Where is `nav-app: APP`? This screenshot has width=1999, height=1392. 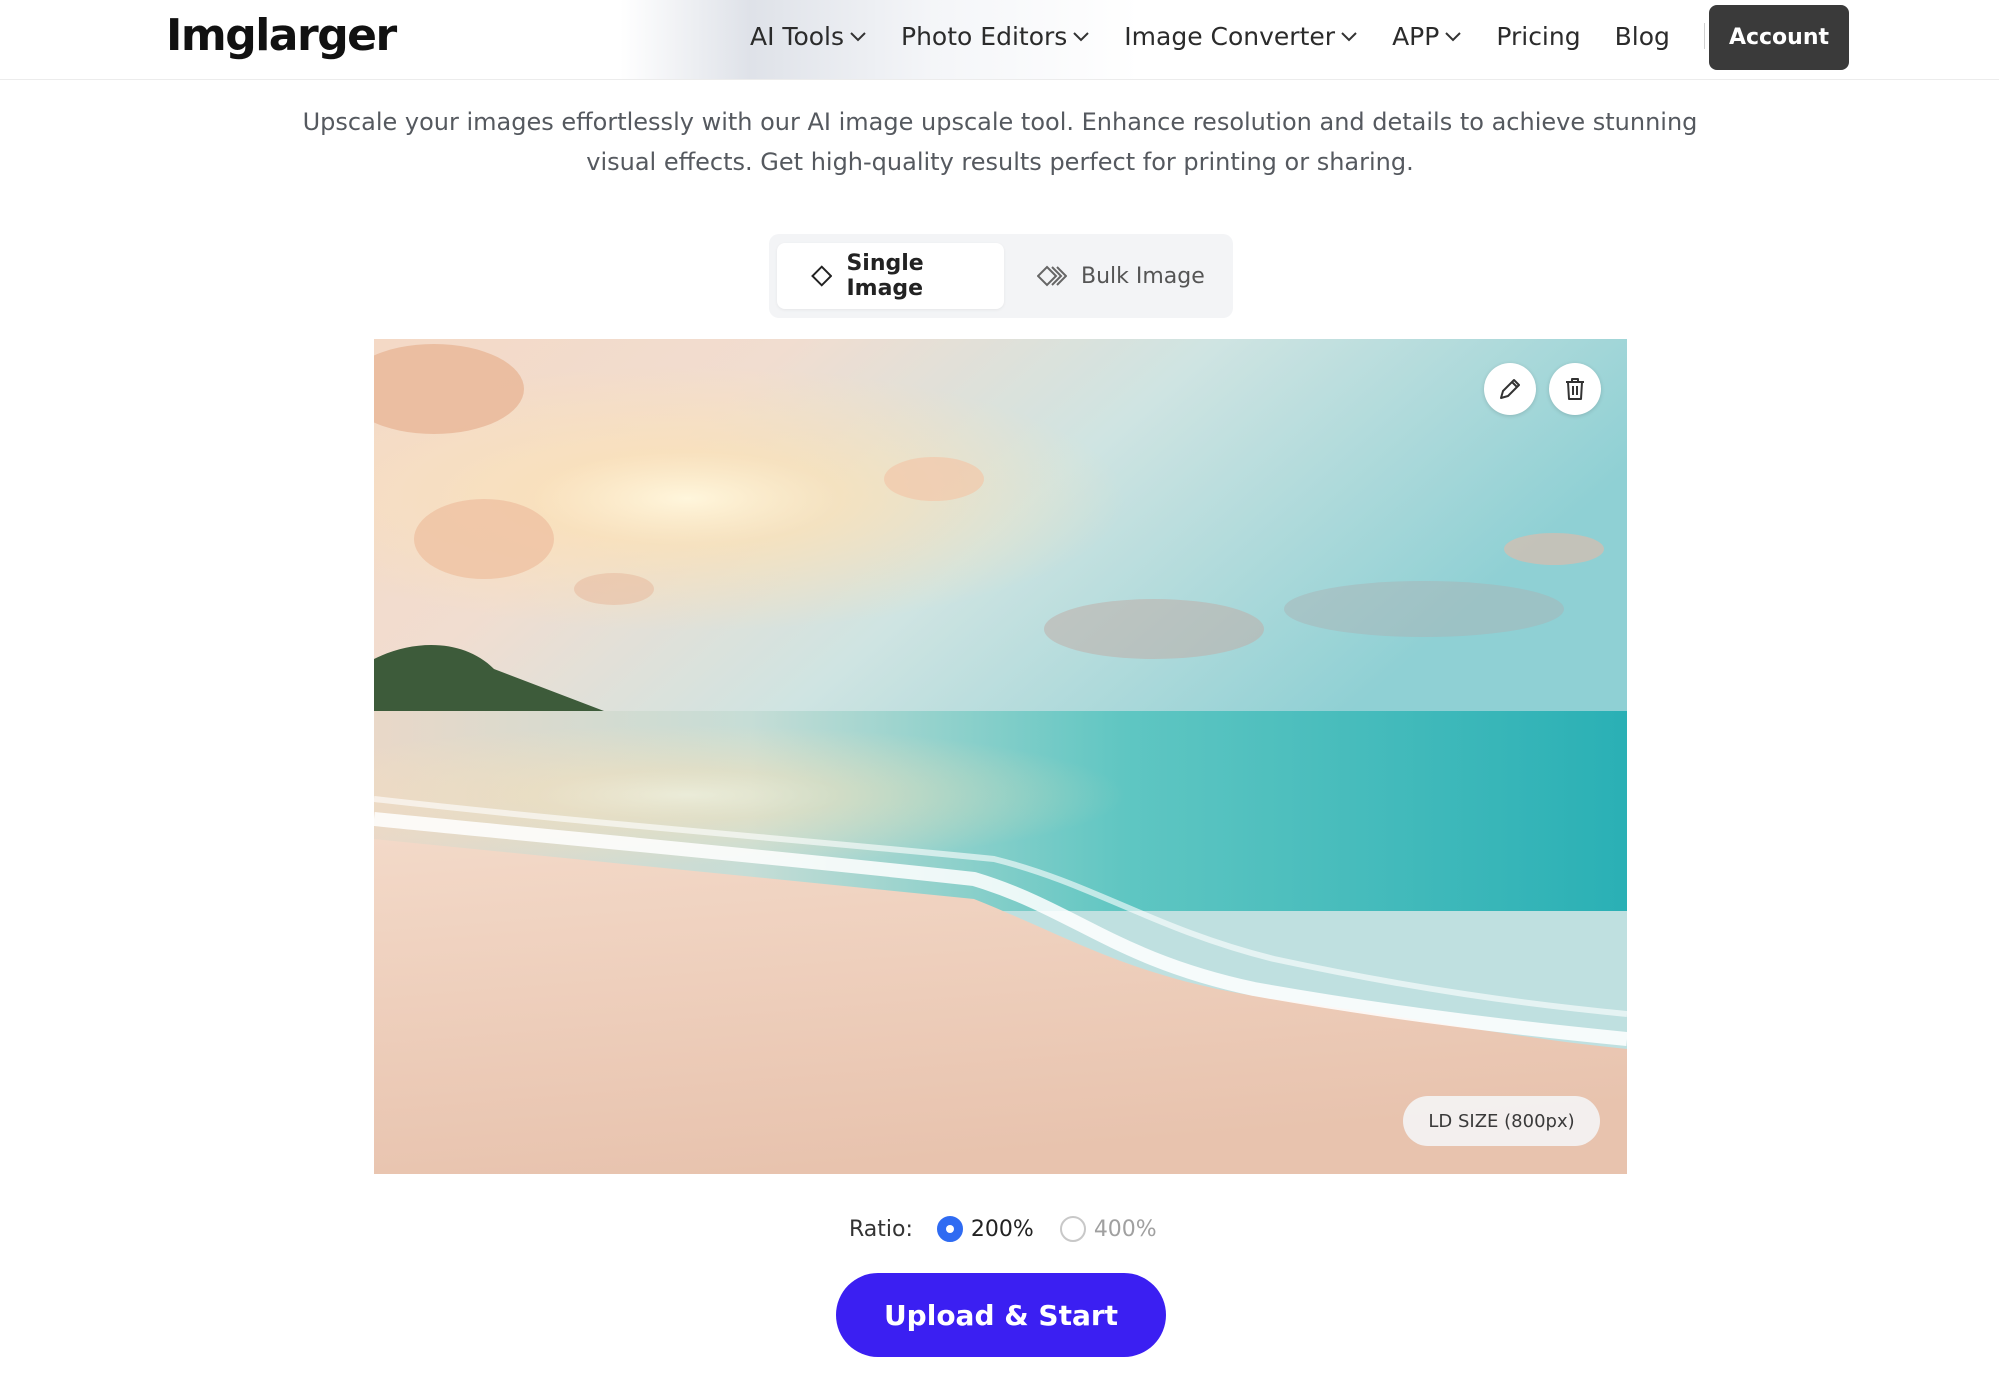
nav-app: APP is located at coordinates (1427, 36).